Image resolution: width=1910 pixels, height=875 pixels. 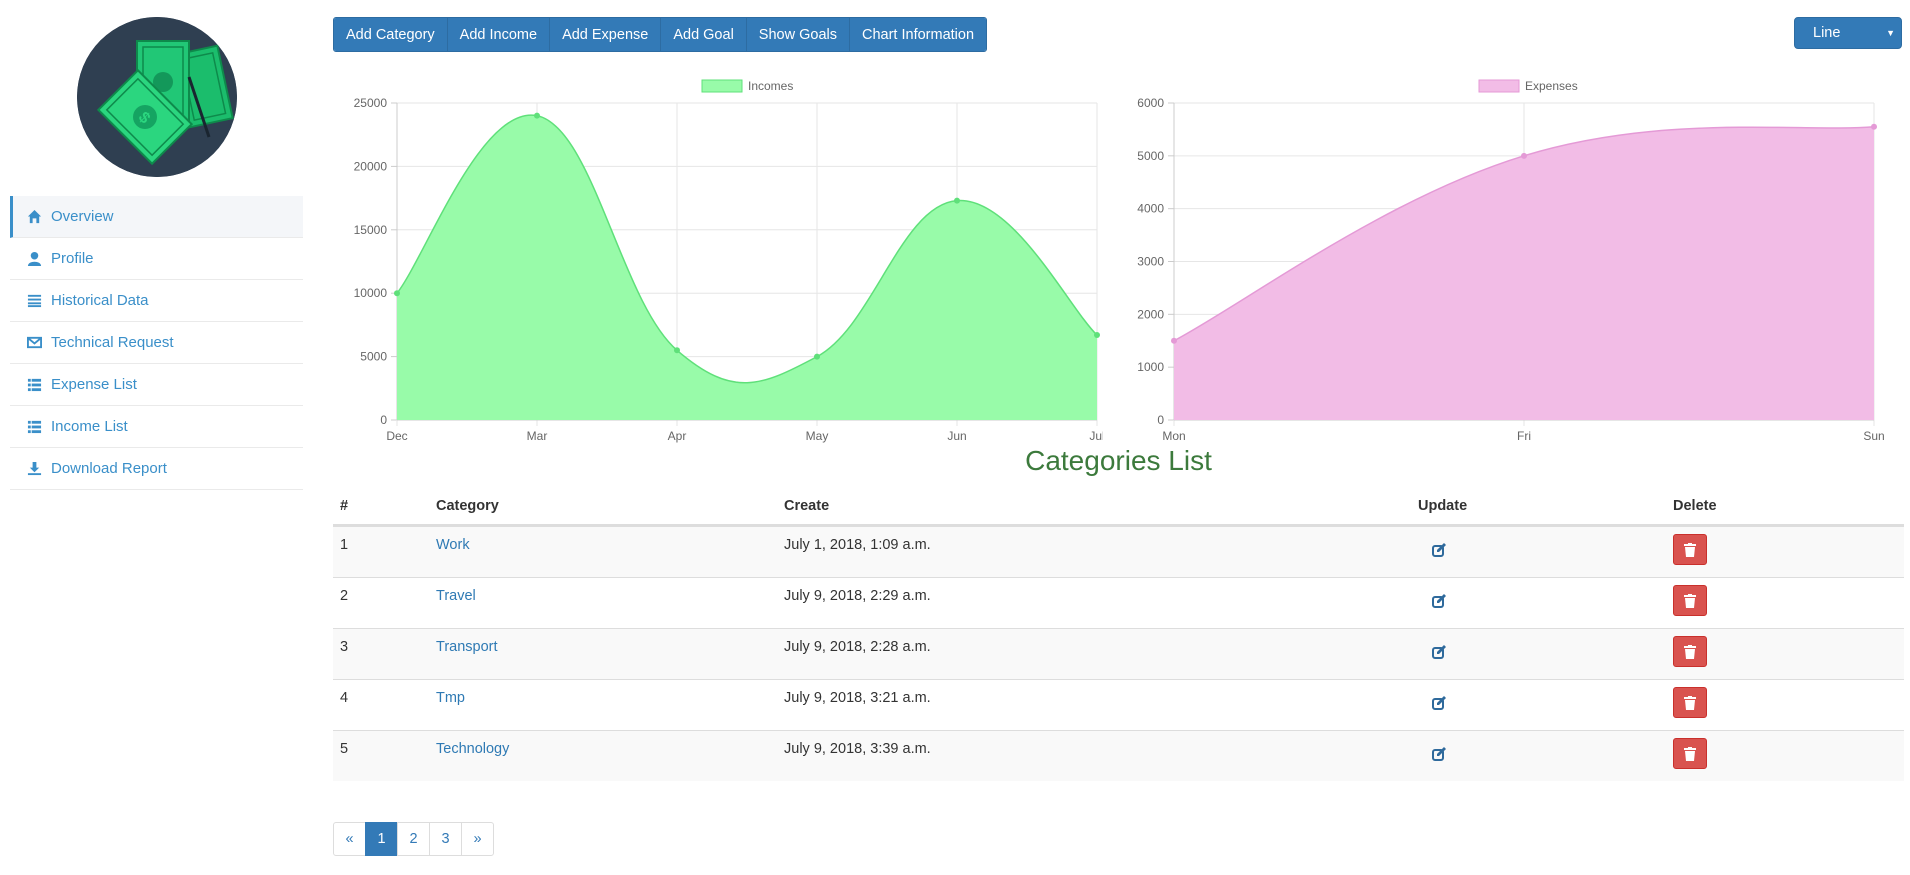 What do you see at coordinates (857, 596) in the screenshot?
I see `row-created: July 9, 2018, 2:29 a.m.` at bounding box center [857, 596].